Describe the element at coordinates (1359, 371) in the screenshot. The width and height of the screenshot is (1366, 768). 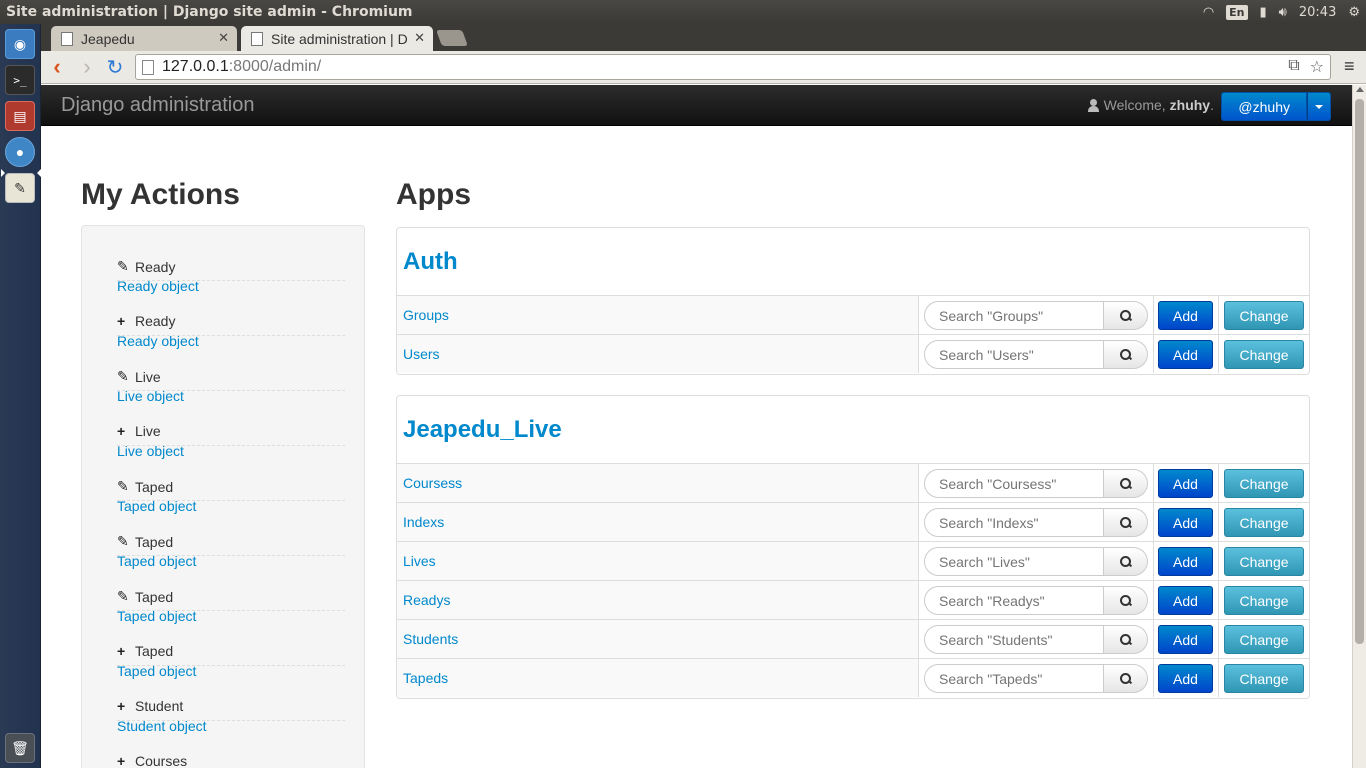
I see `scrollbar-thumb` at that location.